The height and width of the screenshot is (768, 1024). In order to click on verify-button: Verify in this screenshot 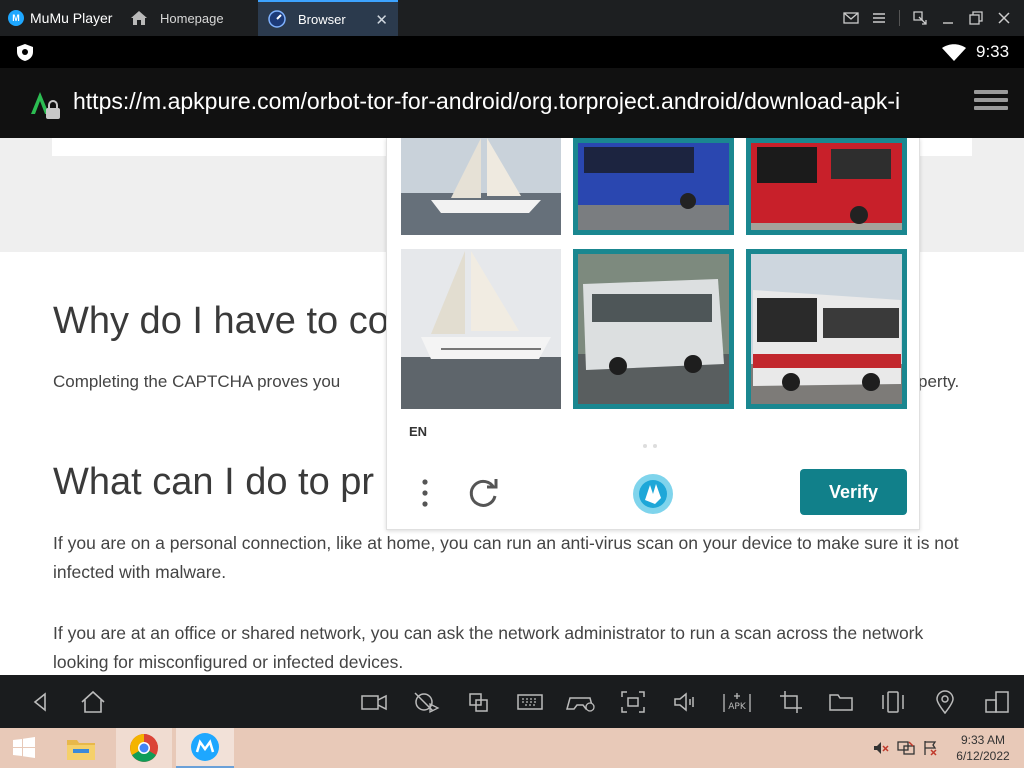, I will do `click(853, 492)`.